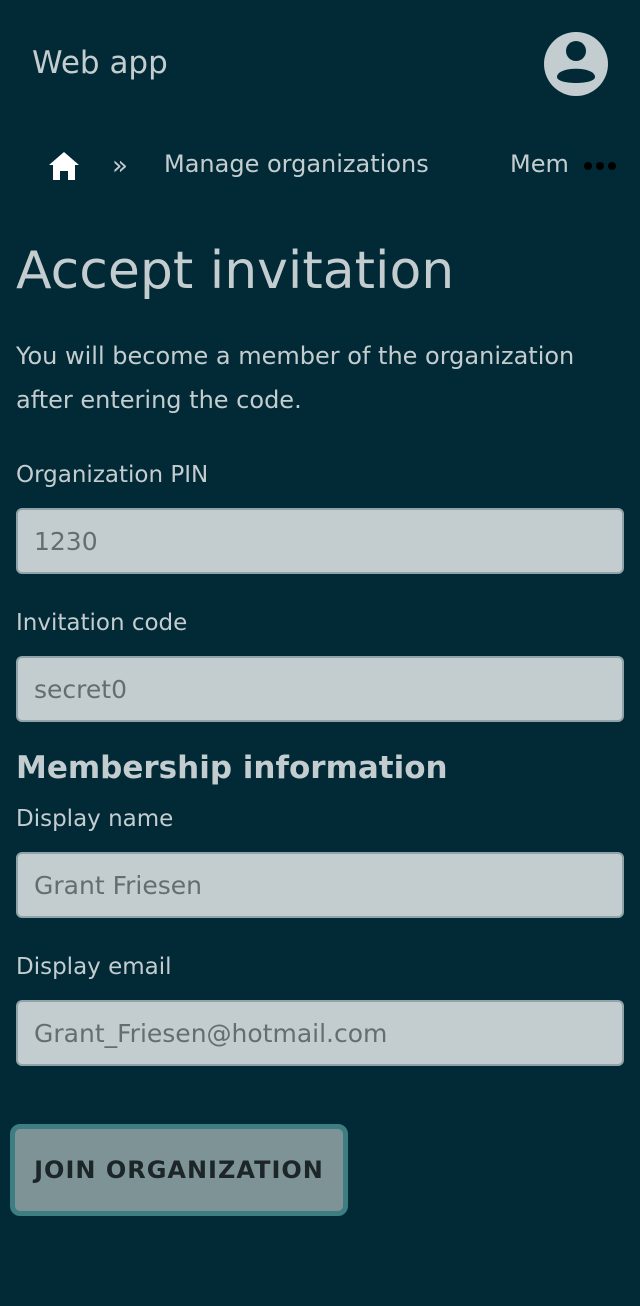 The width and height of the screenshot is (640, 1306). Describe the element at coordinates (95, 819) in the screenshot. I see `display-name-label: Display name` at that location.